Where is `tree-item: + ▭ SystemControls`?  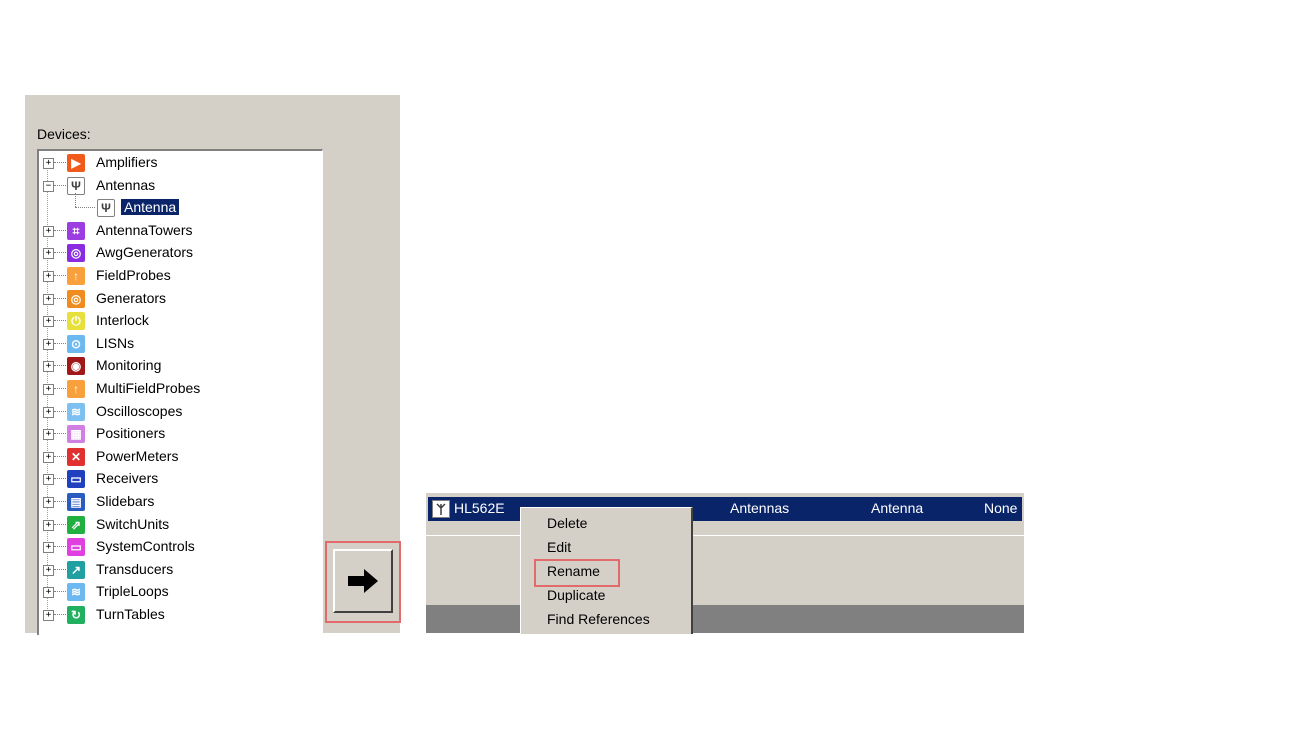 tree-item: + ▭ SystemControls is located at coordinates (179, 547).